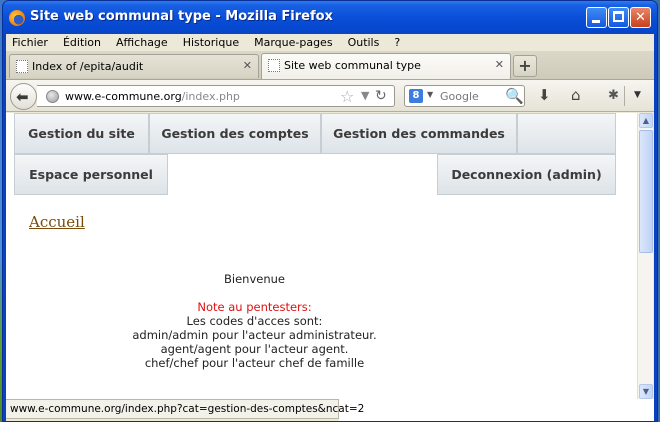 This screenshot has height=422, width=660. What do you see at coordinates (624, 96) in the screenshot?
I see `toolbar-separator` at bounding box center [624, 96].